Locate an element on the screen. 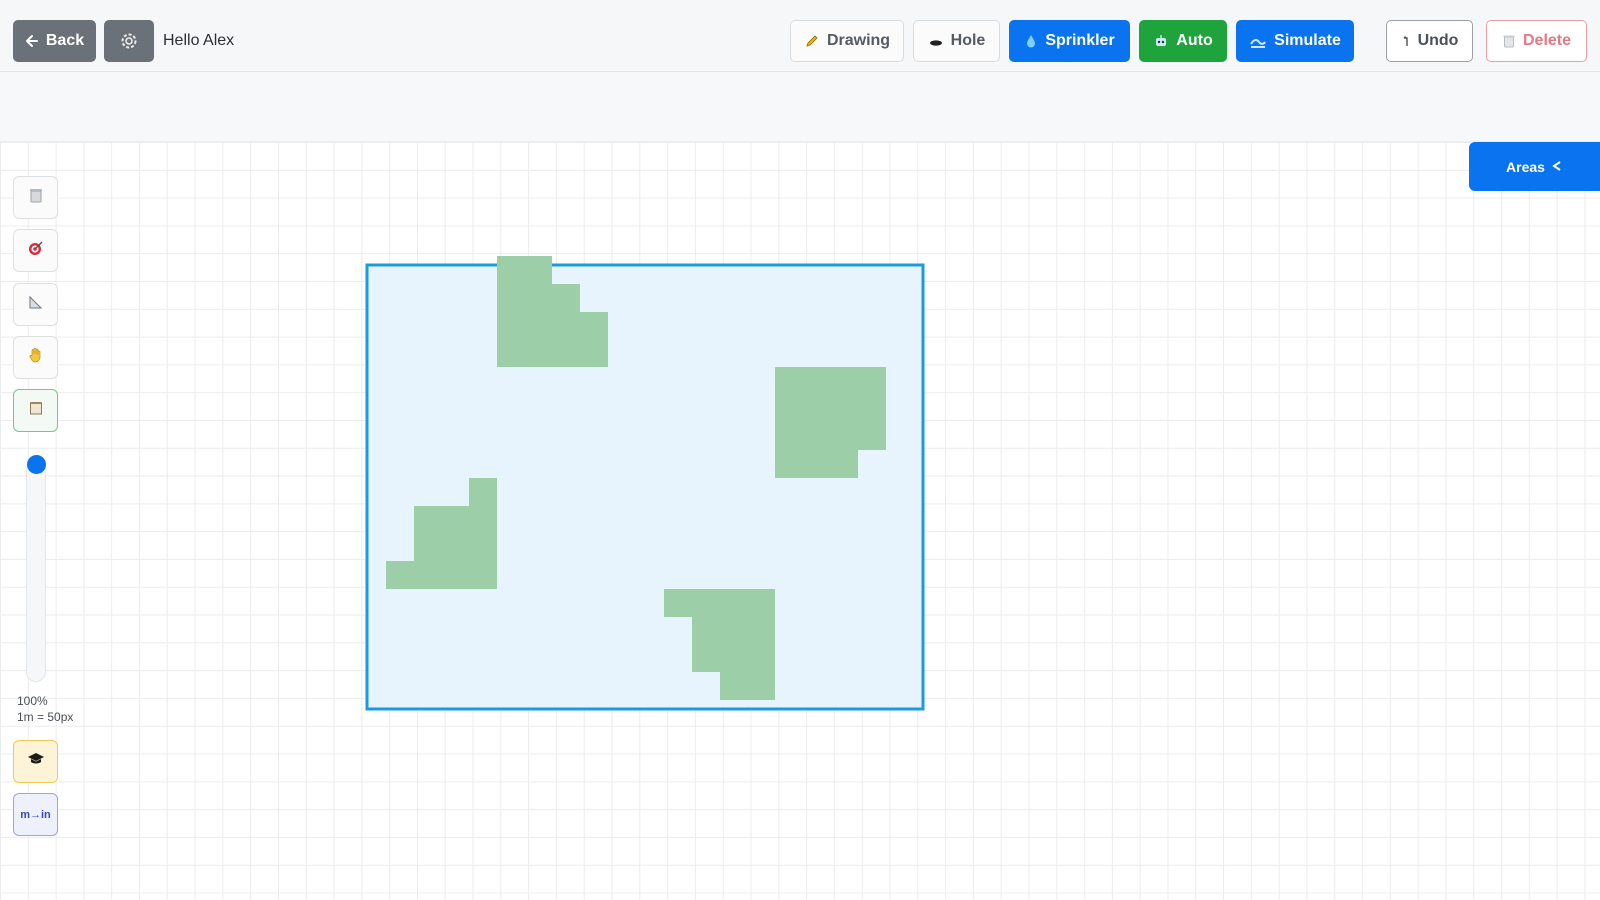 The height and width of the screenshot is (900, 1600). trash-tool-button is located at coordinates (35, 197).